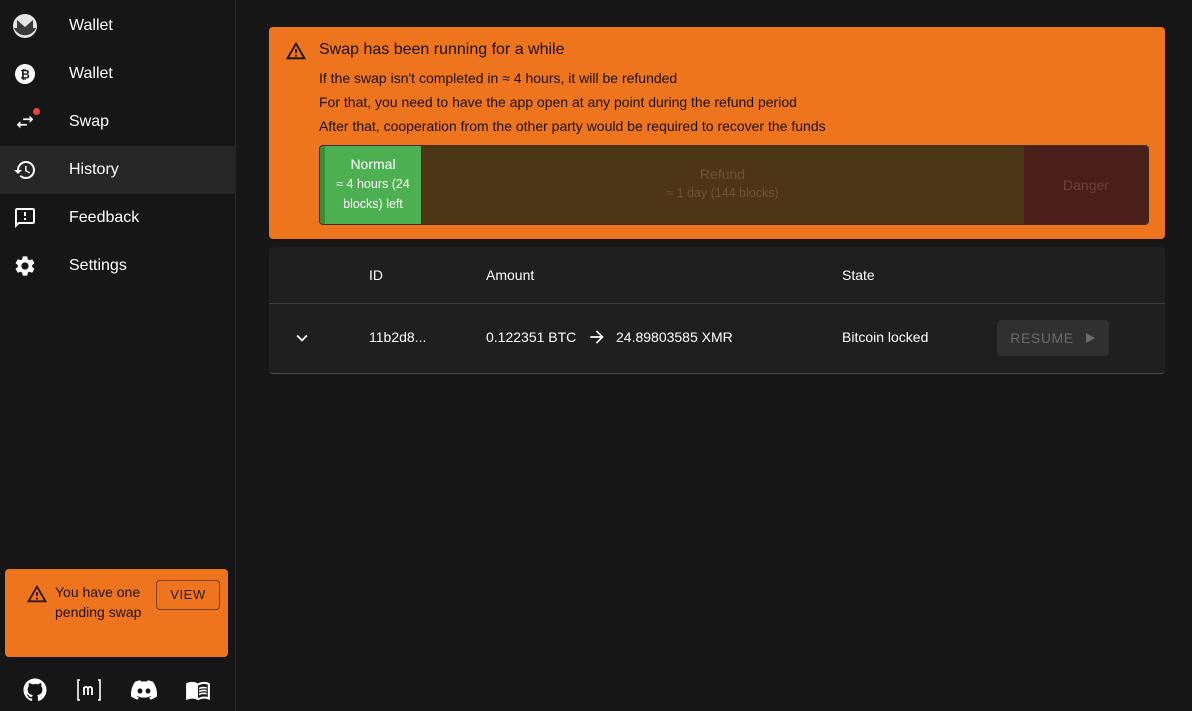 The image size is (1192, 711). What do you see at coordinates (302, 338) in the screenshot?
I see `expand-row-chevron-down-icon` at bounding box center [302, 338].